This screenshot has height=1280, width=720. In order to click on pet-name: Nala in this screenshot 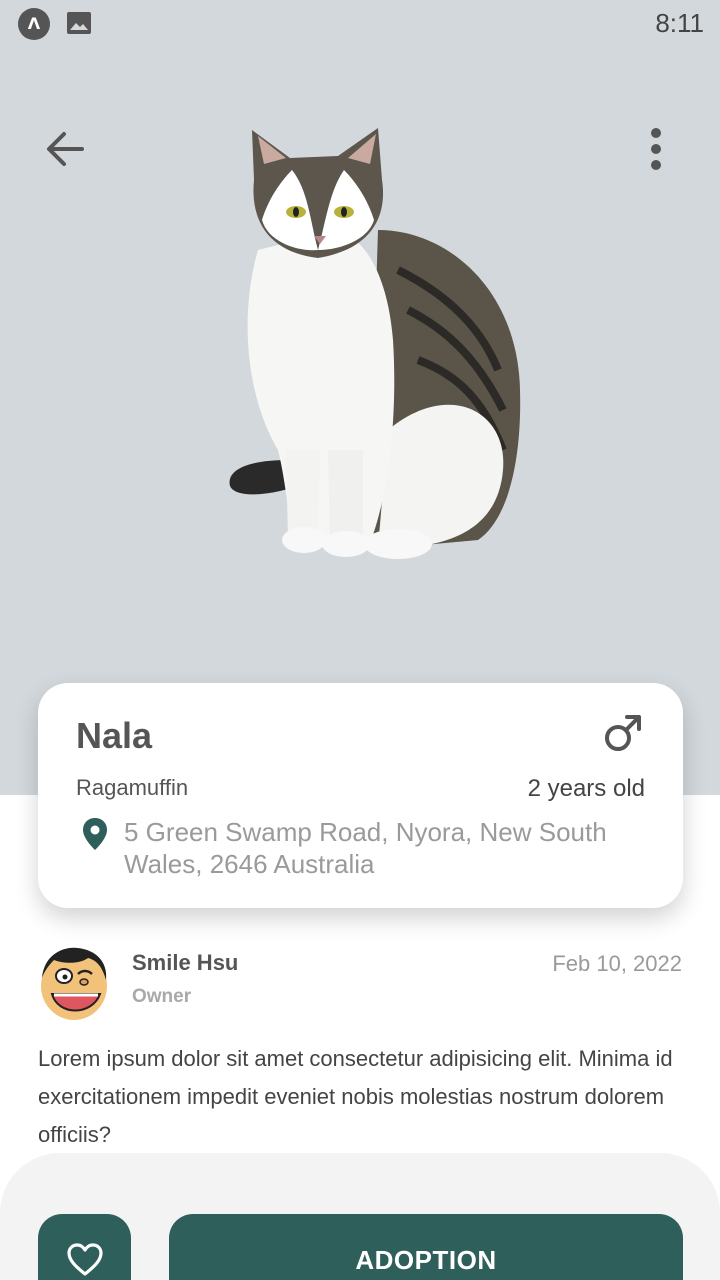, I will do `click(114, 735)`.